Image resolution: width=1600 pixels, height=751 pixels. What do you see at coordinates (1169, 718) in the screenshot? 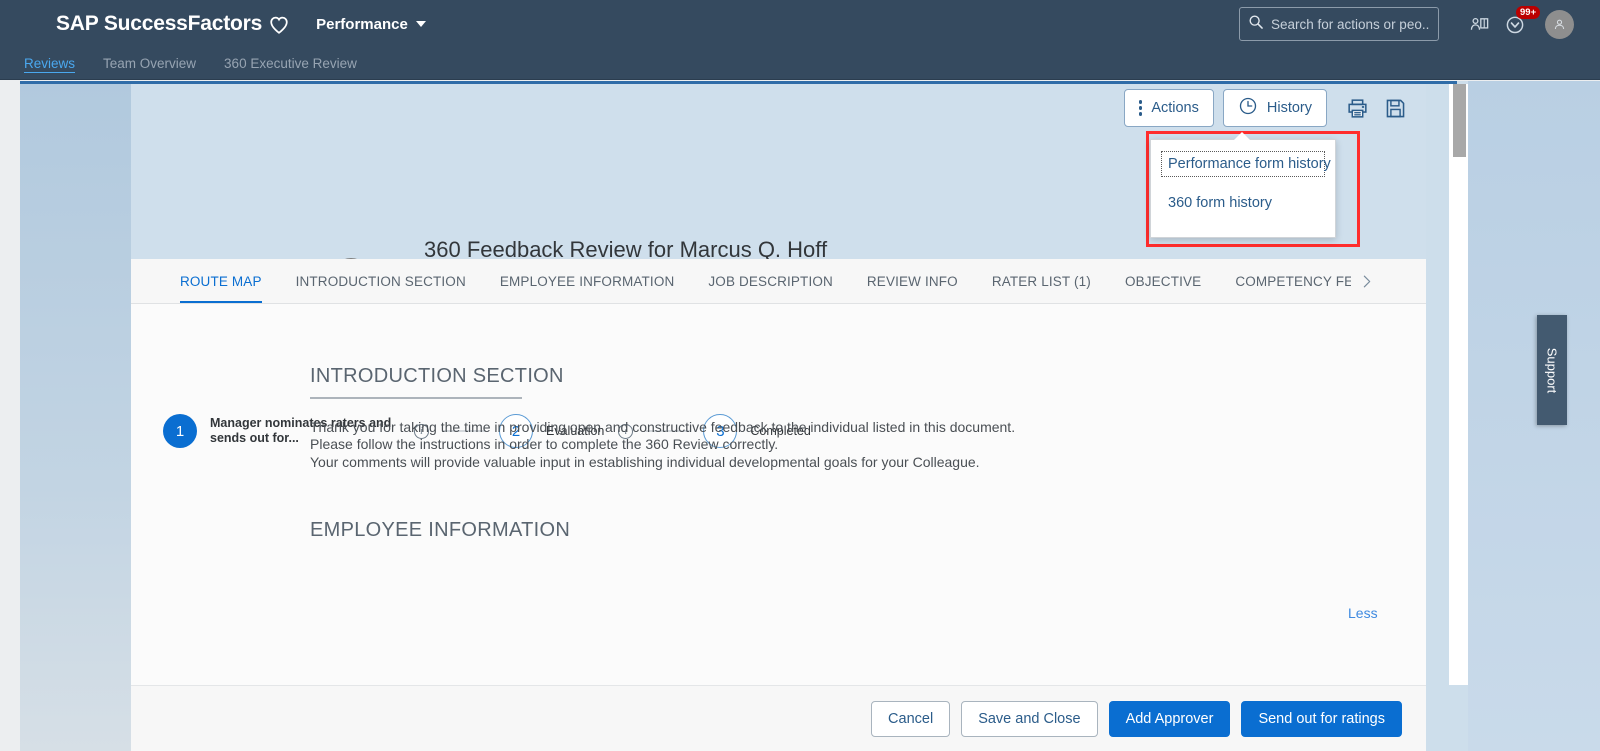
I see `add-approver-button: Add Approver` at bounding box center [1169, 718].